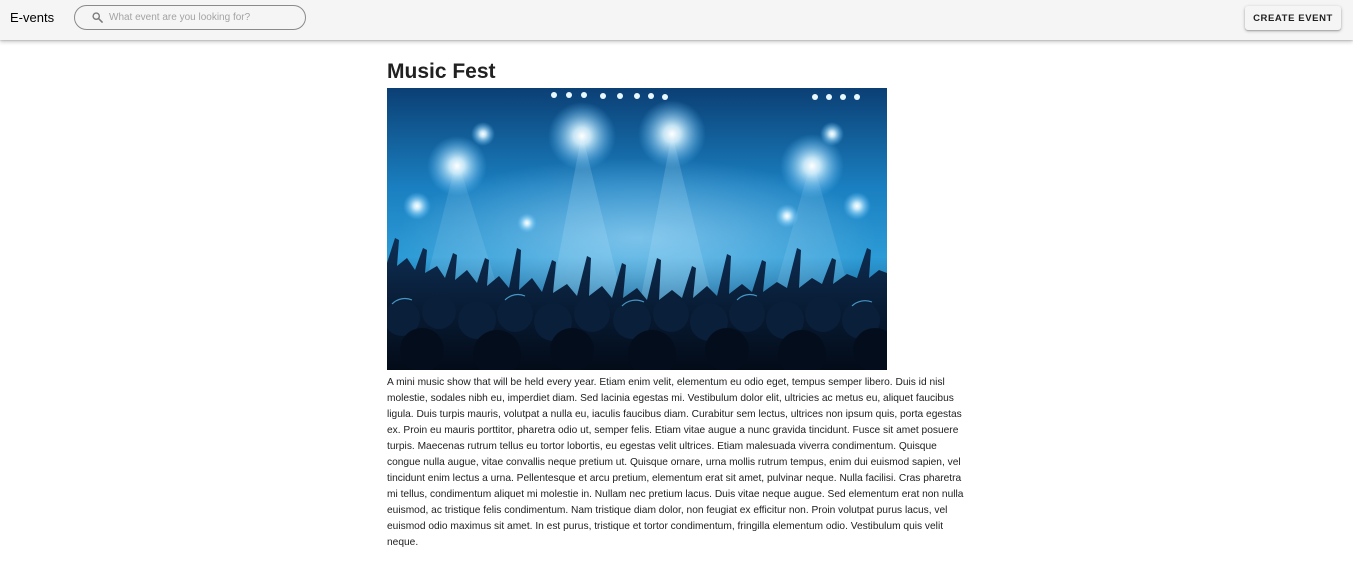 The width and height of the screenshot is (1353, 571). I want to click on search-icon, so click(97, 17).